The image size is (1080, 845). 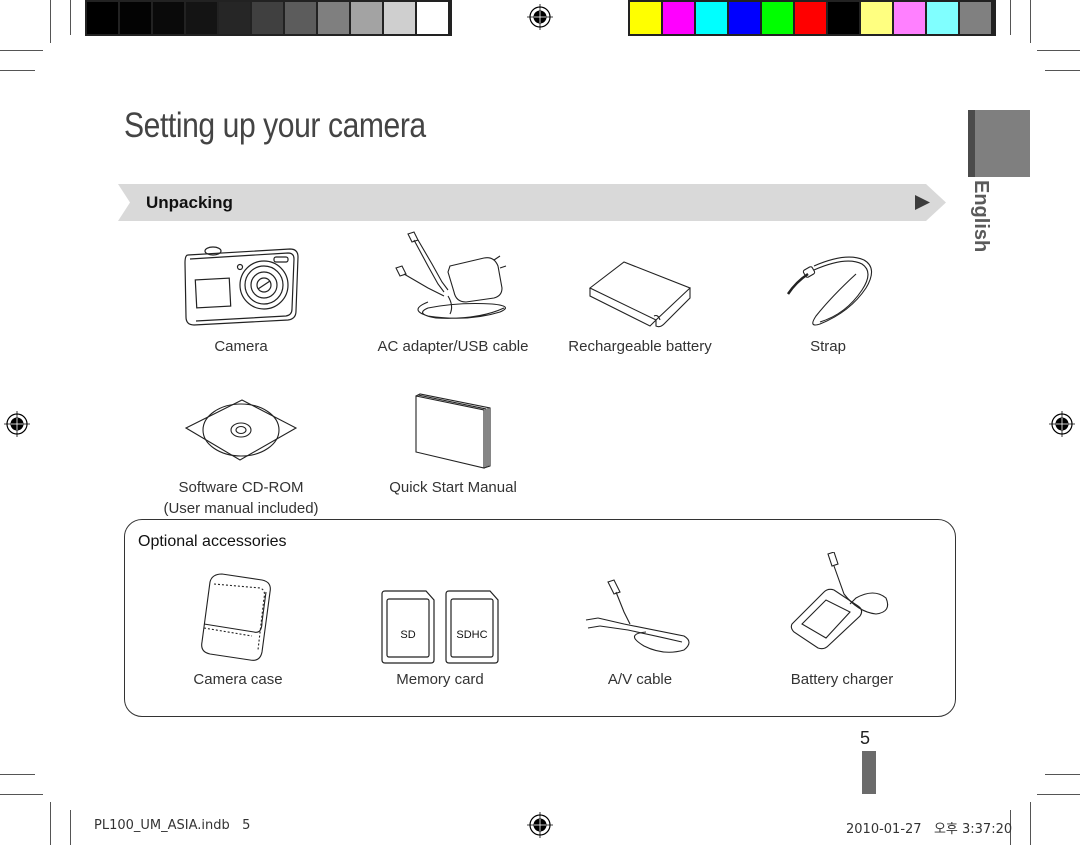 I want to click on memory-card-icon: SD SDHC, so click(x=440, y=627).